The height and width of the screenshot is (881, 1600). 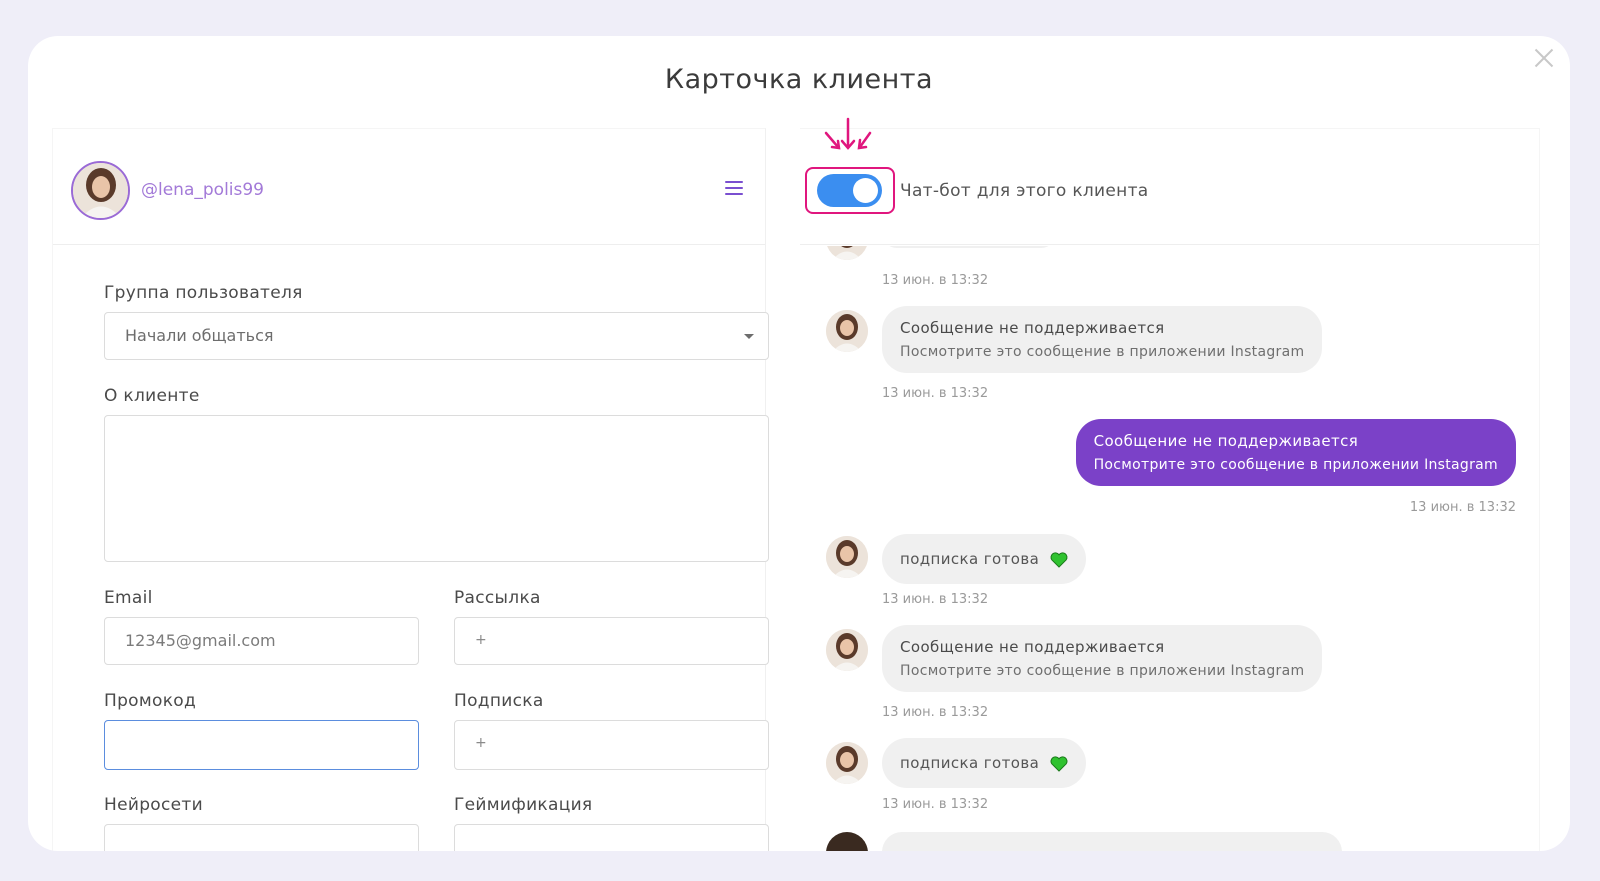 I want to click on chatbot-header: Чат-бот для этого клиента, so click(x=1169, y=181).